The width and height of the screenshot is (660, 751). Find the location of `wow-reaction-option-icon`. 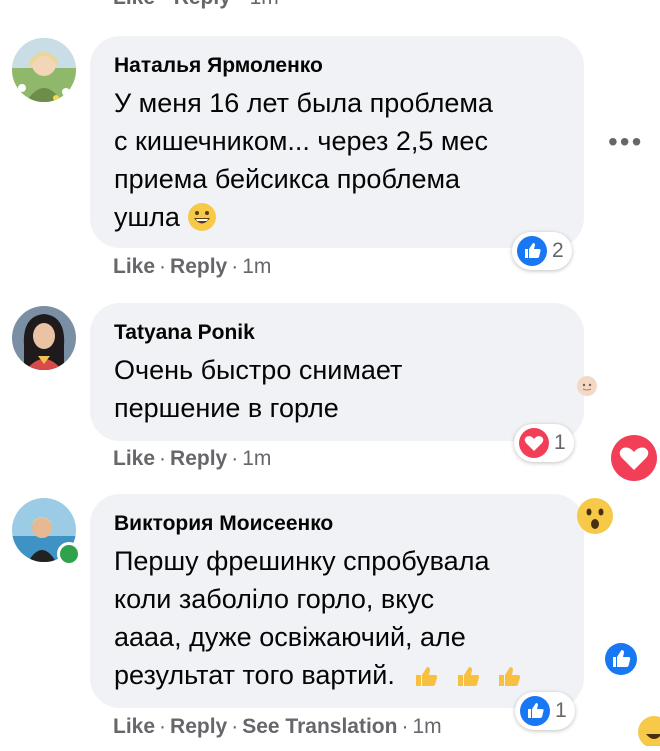

wow-reaction-option-icon is located at coordinates (595, 518).